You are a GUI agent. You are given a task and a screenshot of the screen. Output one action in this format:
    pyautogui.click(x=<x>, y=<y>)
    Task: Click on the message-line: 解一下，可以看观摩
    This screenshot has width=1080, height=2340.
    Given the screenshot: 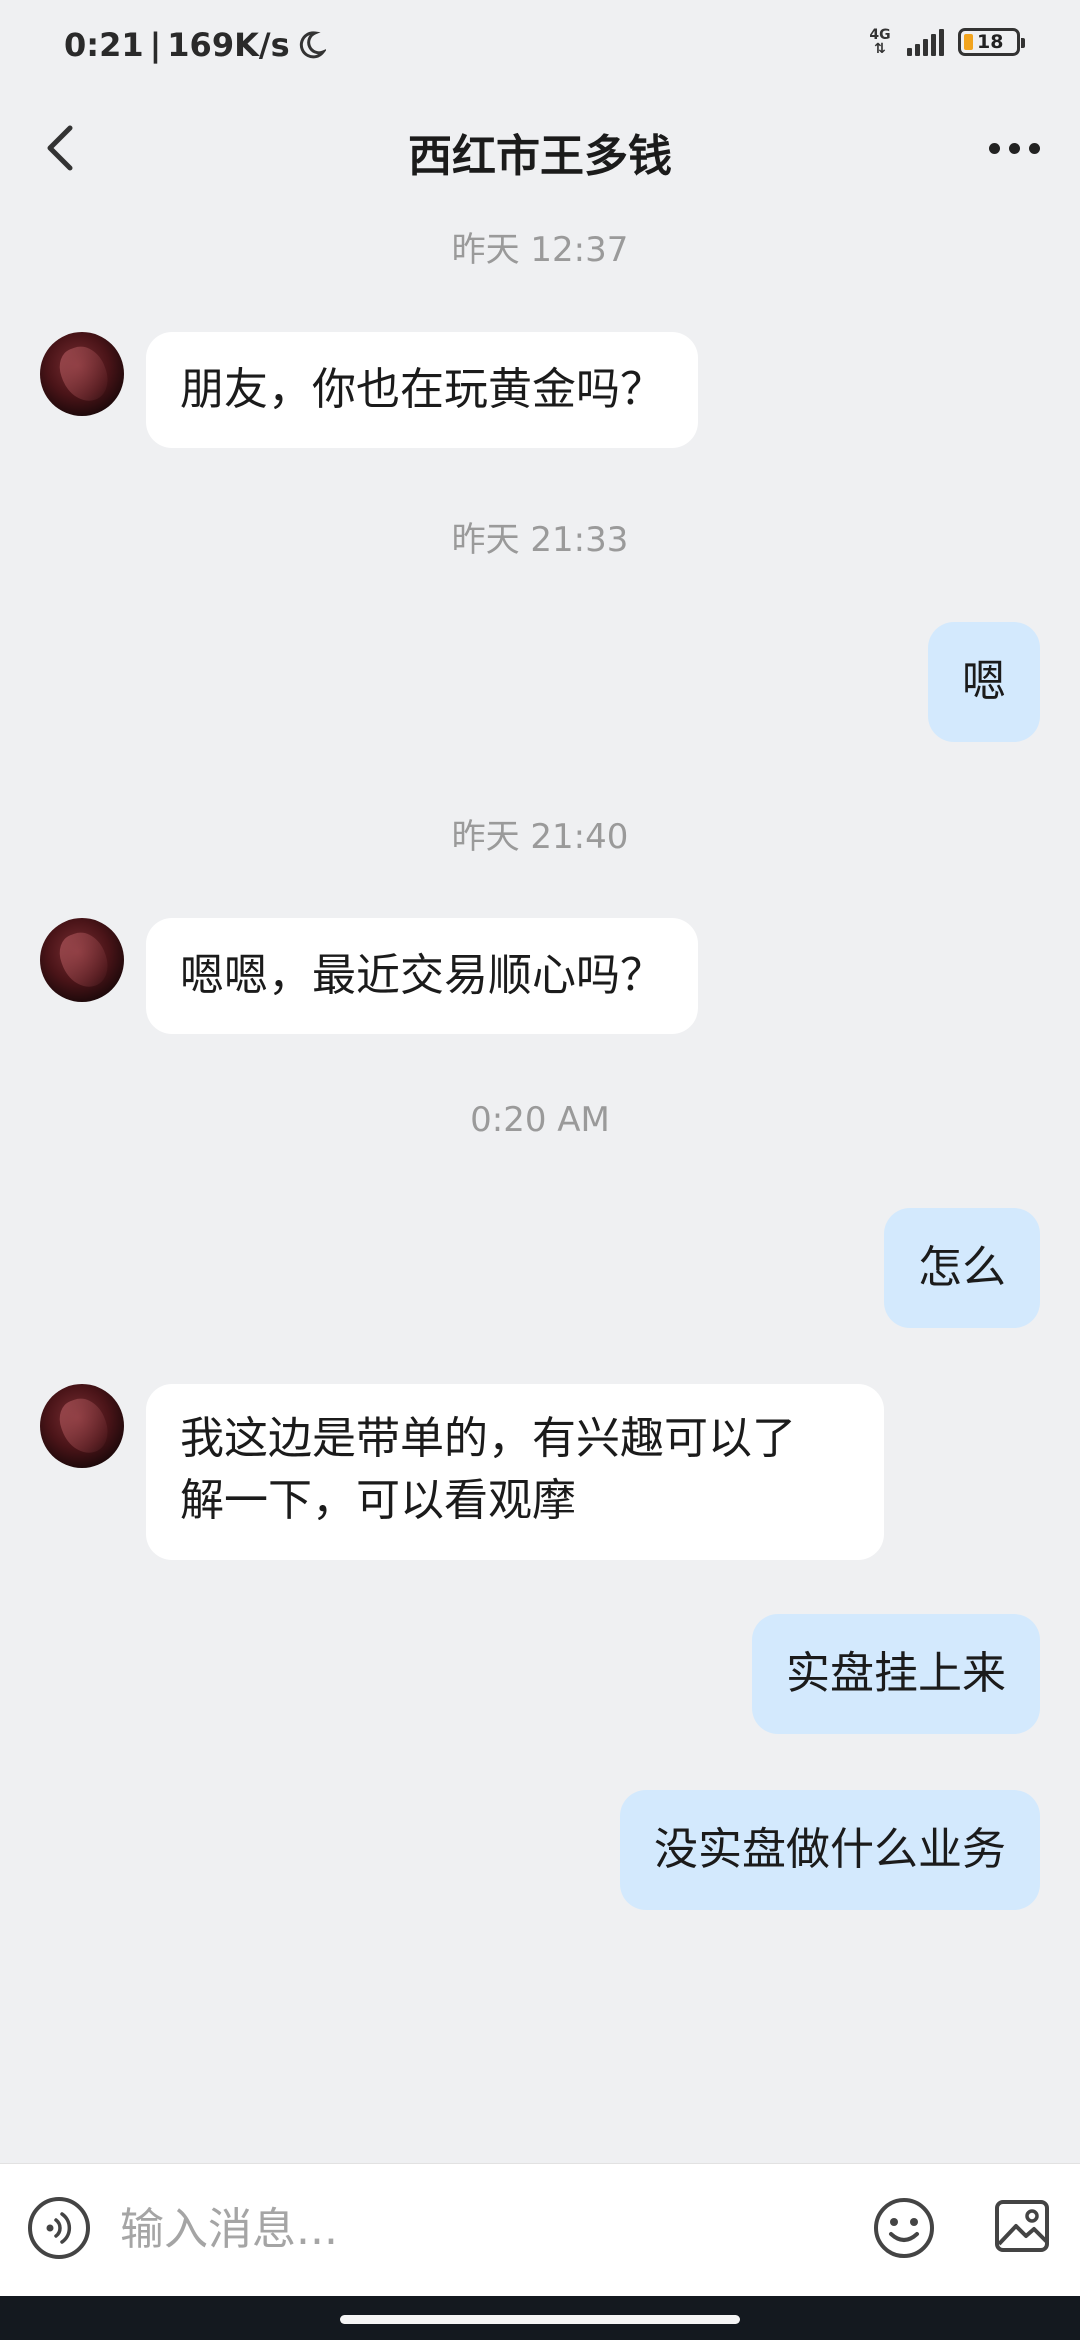 What is the action you would take?
    pyautogui.click(x=378, y=1500)
    